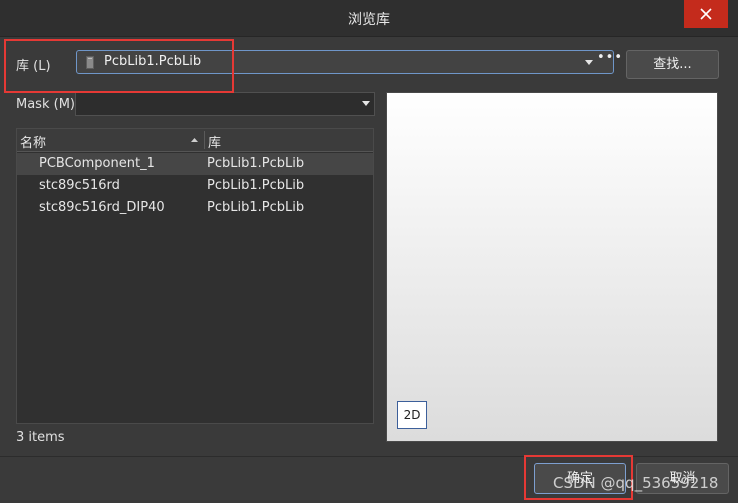  What do you see at coordinates (214, 141) in the screenshot?
I see `column-header-library: 库` at bounding box center [214, 141].